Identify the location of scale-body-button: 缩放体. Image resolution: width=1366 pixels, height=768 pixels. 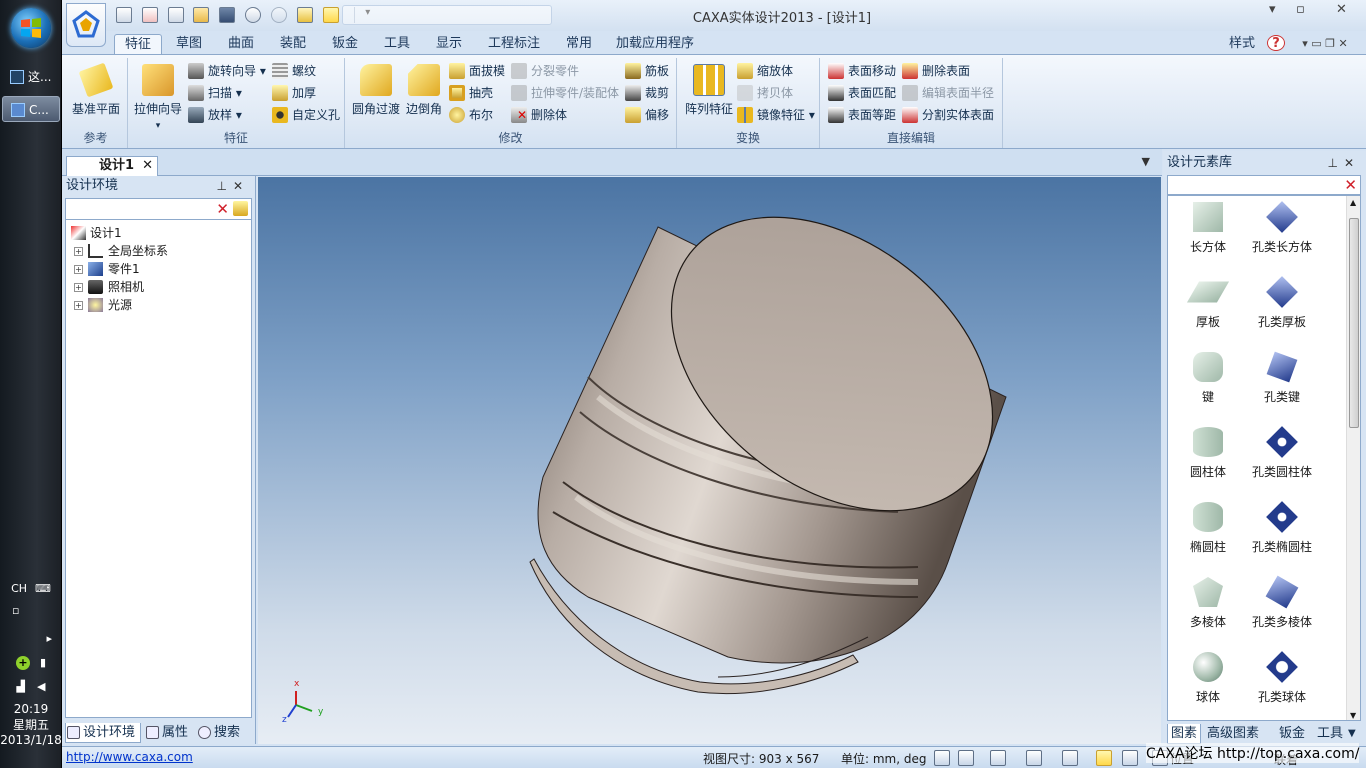
(765, 71).